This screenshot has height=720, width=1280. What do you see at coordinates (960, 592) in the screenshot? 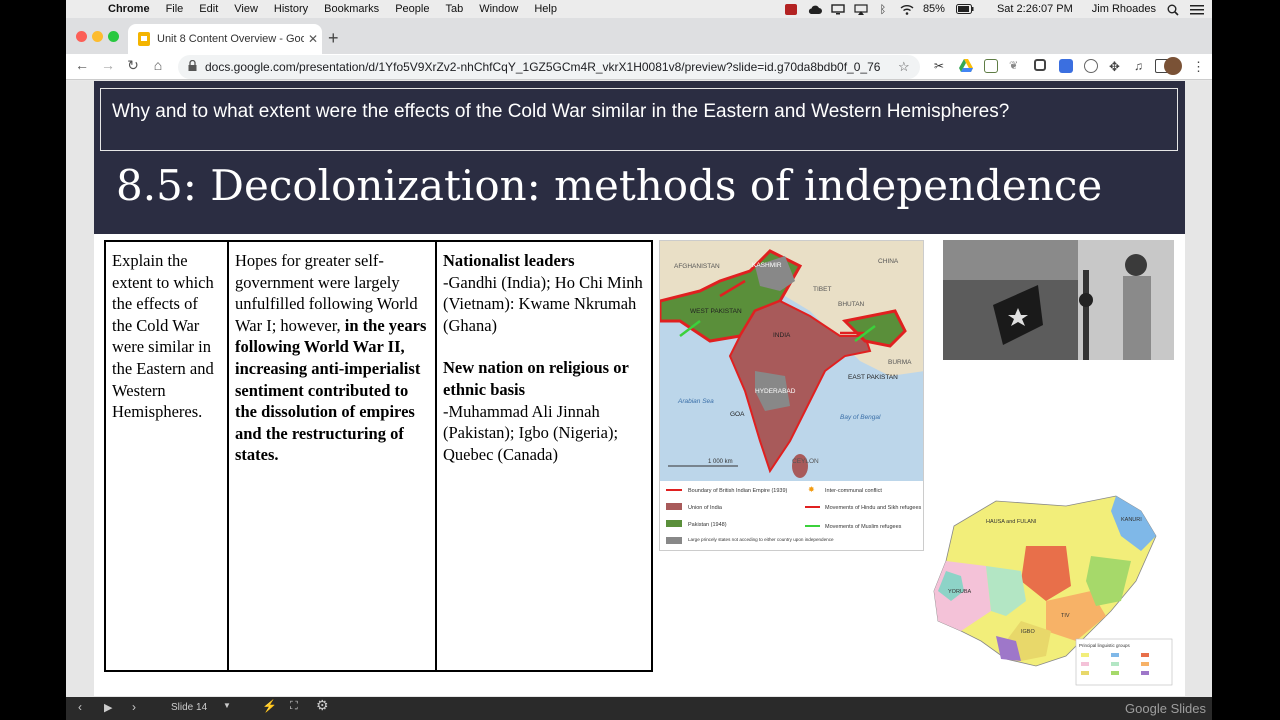
I see `yoruba-label: YORUBA` at bounding box center [960, 592].